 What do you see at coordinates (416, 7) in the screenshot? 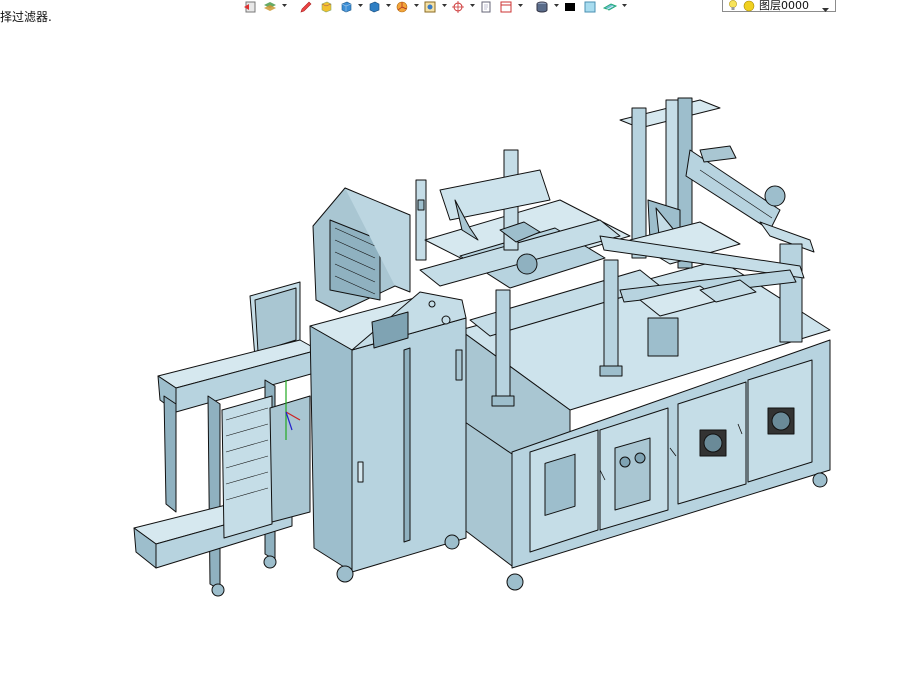
I see `pie-dropdown-arrow` at bounding box center [416, 7].